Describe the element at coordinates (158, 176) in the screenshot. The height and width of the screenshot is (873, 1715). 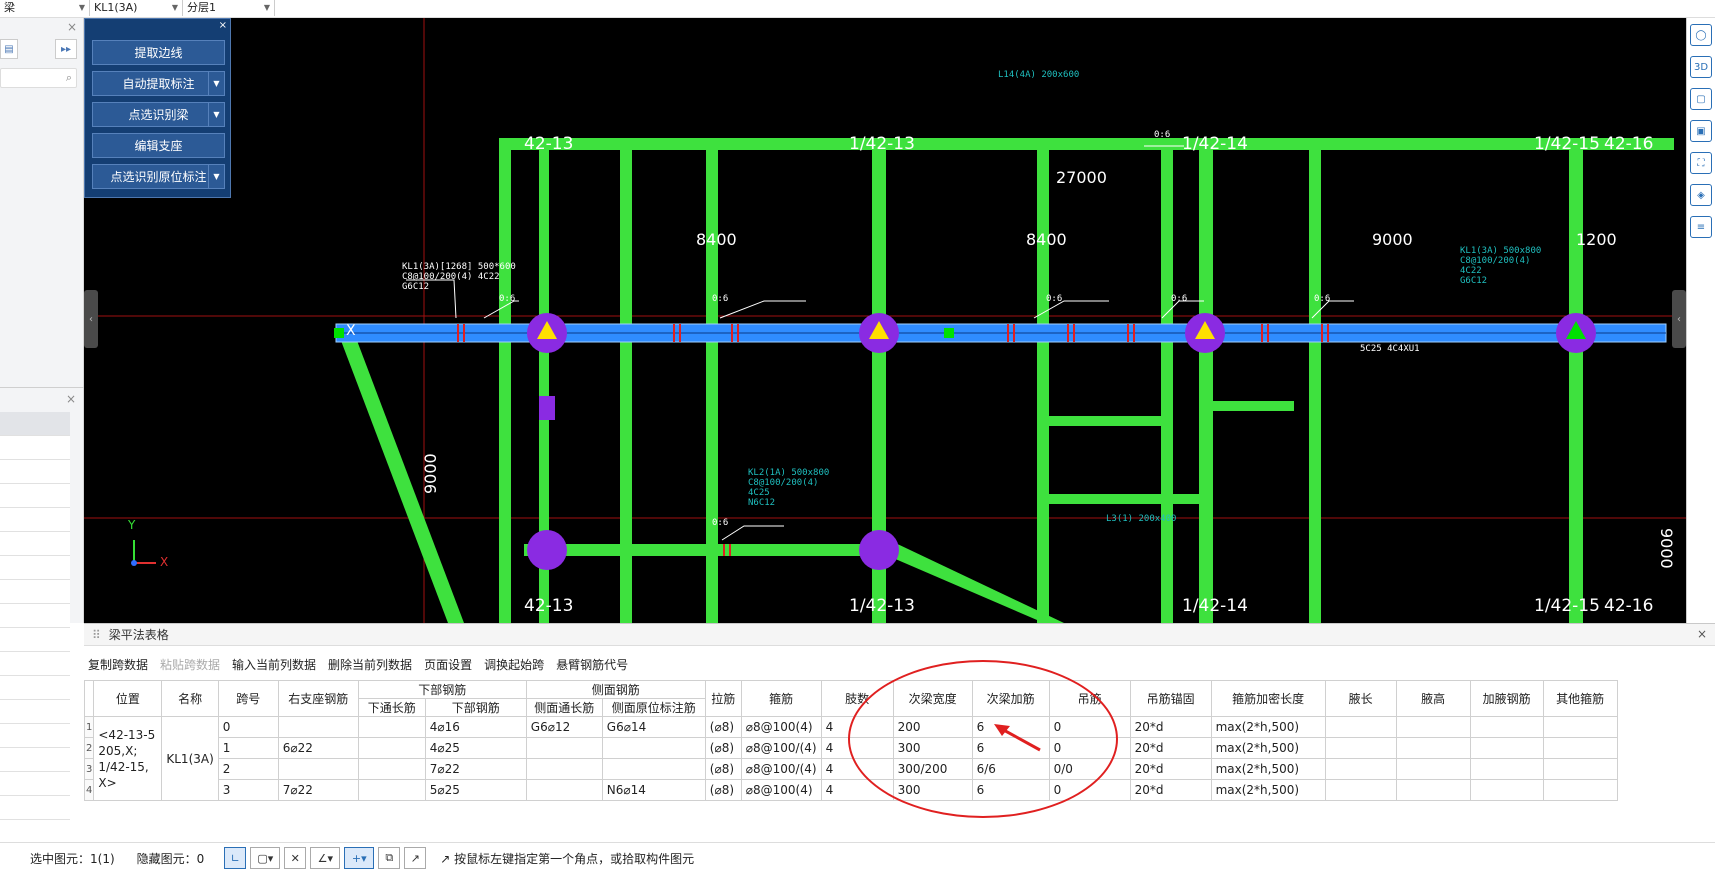
I see `pick-identify-original-annotation-button: 点选识别原位标注 ▼` at that location.